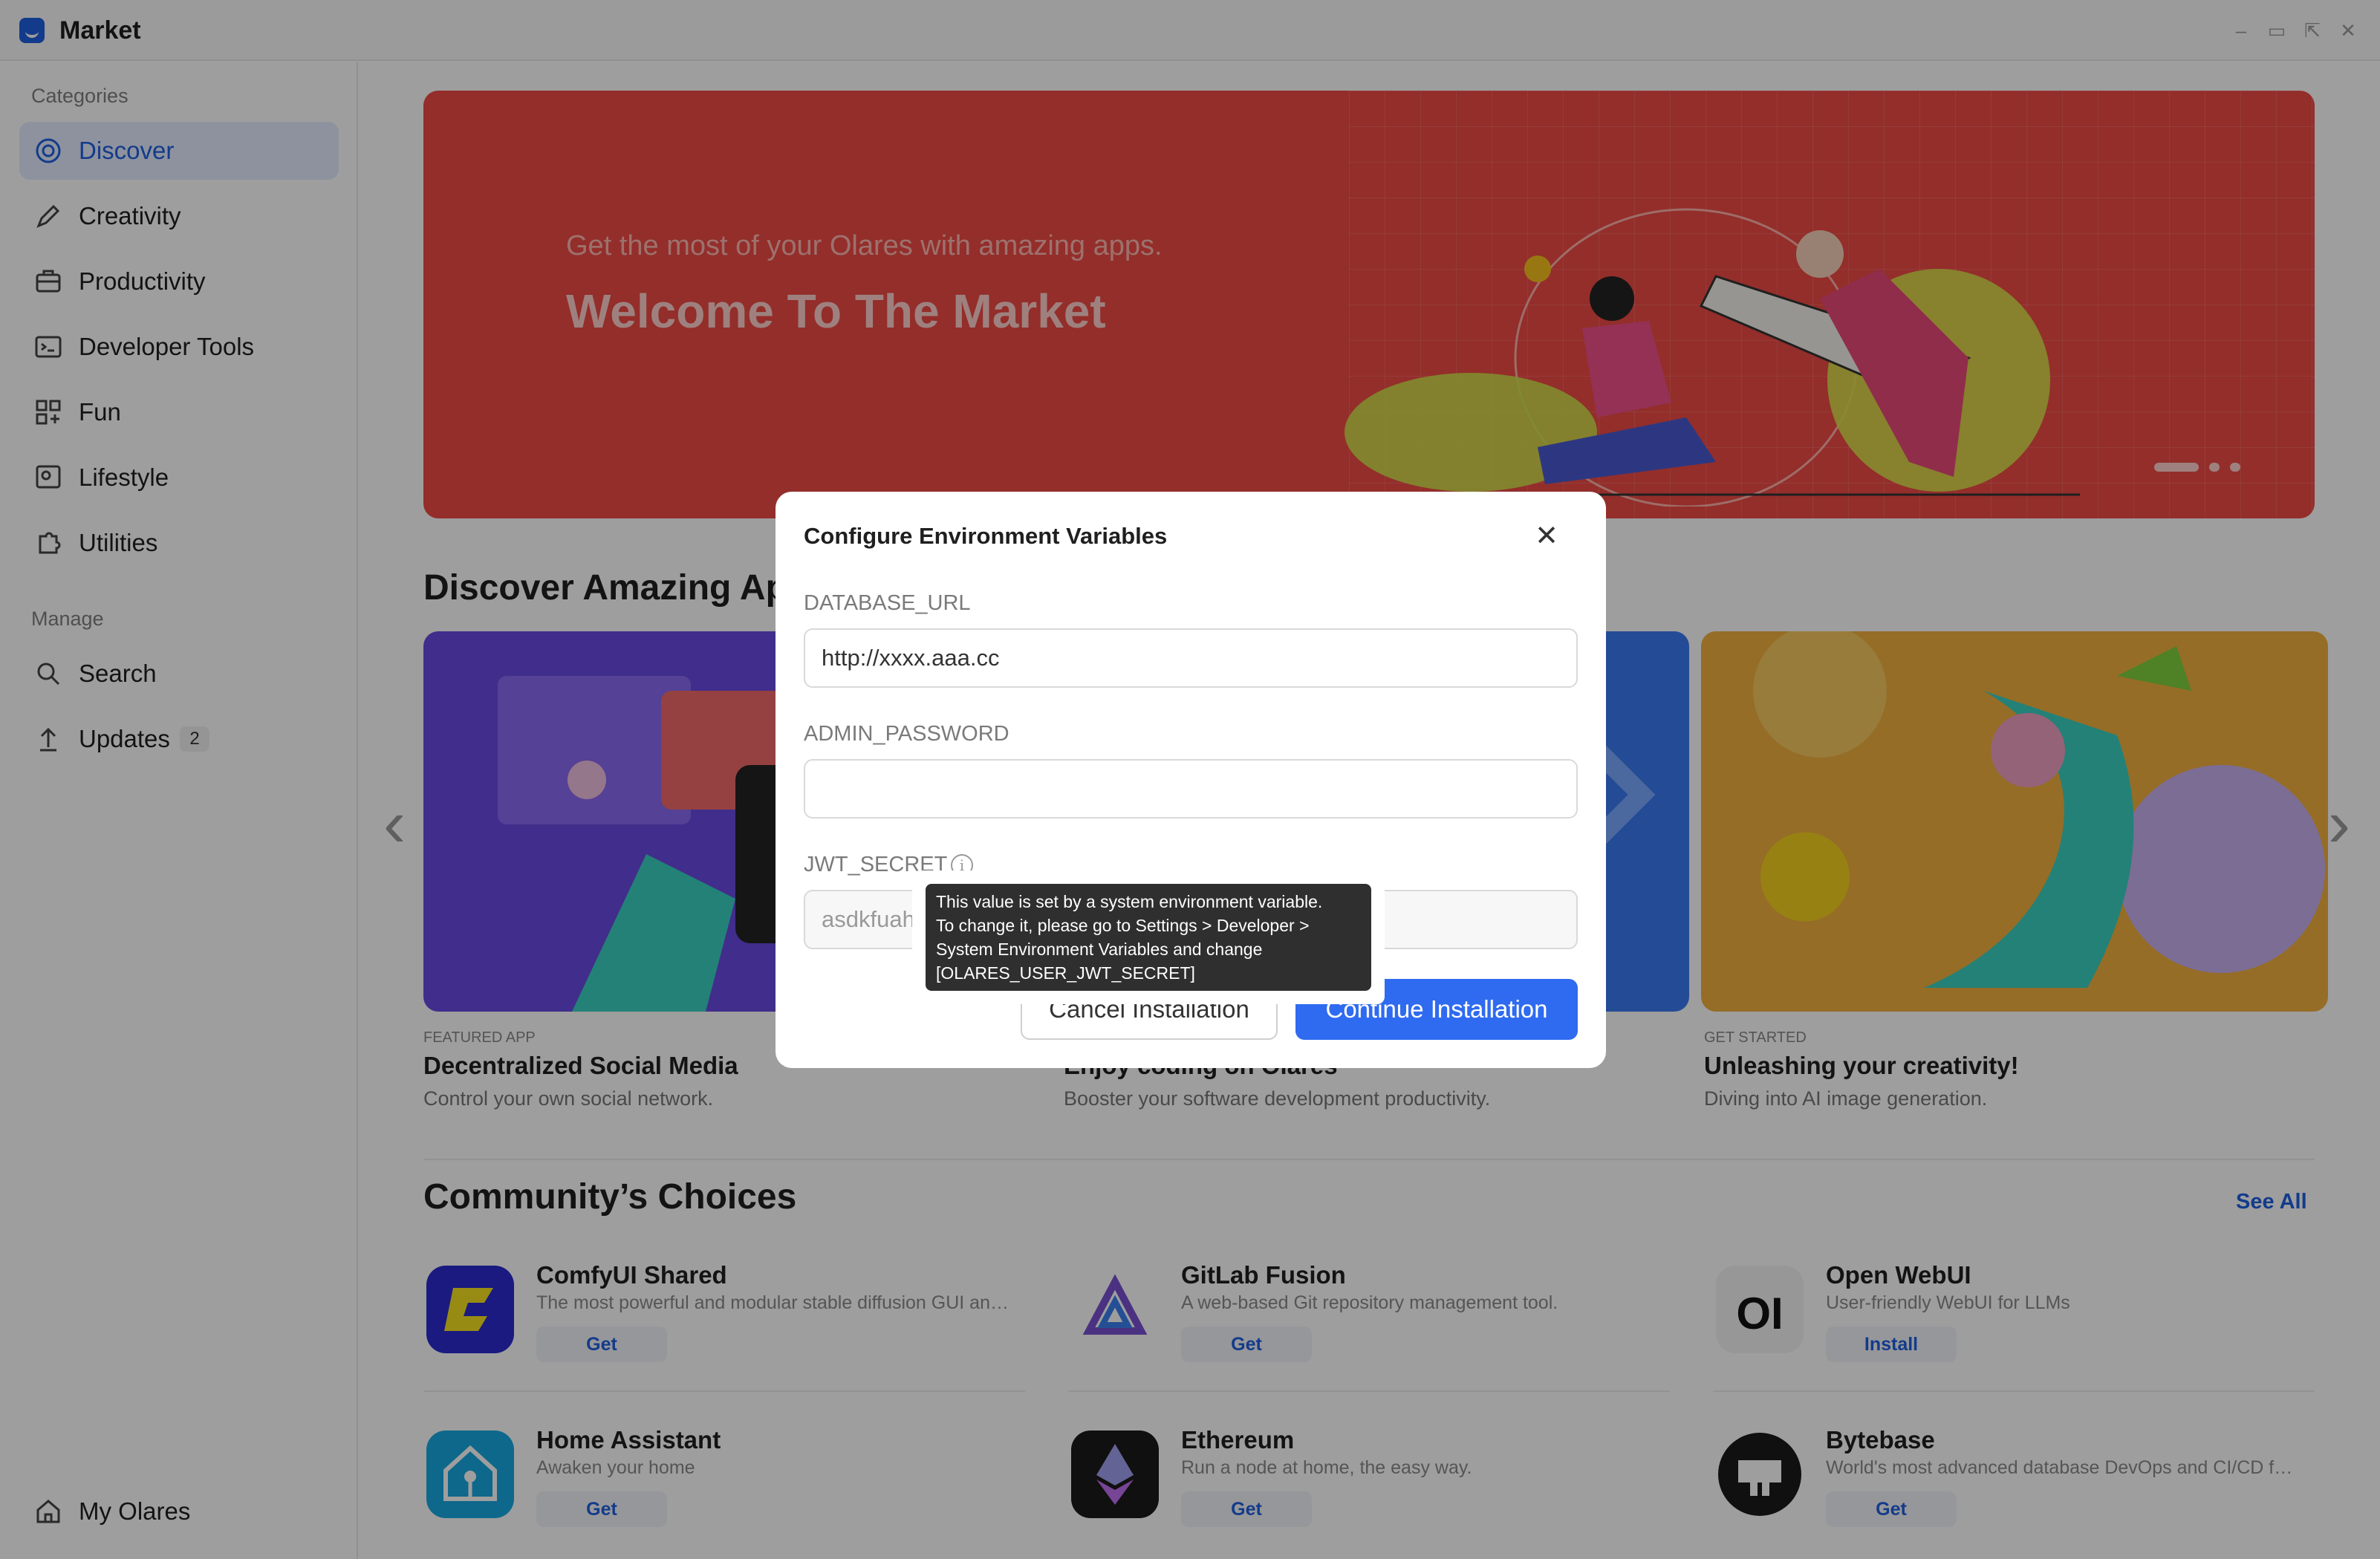 This screenshot has height=1559, width=2380. Describe the element at coordinates (1547, 536) in the screenshot. I see `close-icon: ✕` at that location.